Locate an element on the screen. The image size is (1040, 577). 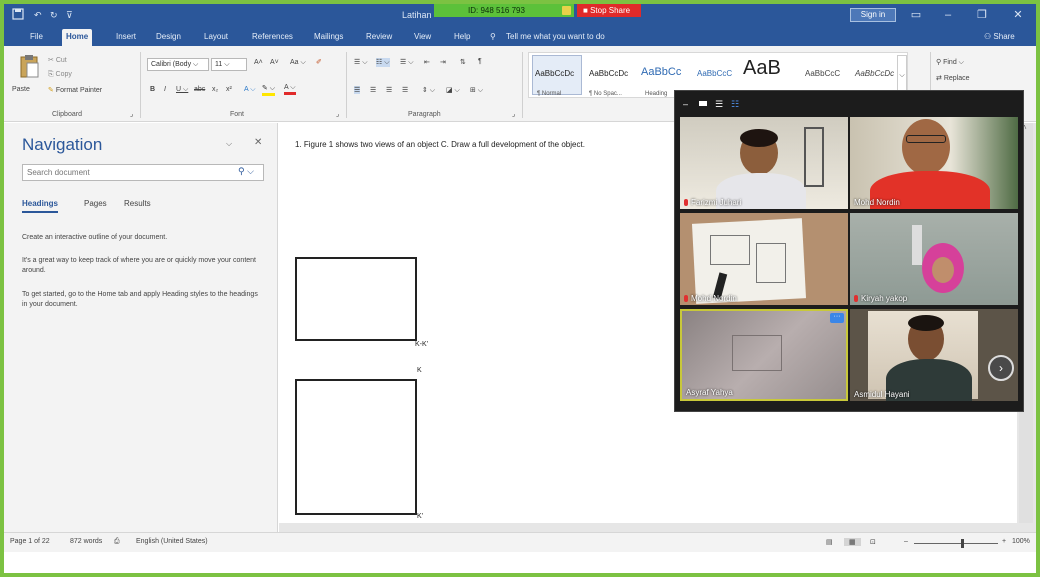
tab-mailings: Mailings is located at coordinates (328, 37).